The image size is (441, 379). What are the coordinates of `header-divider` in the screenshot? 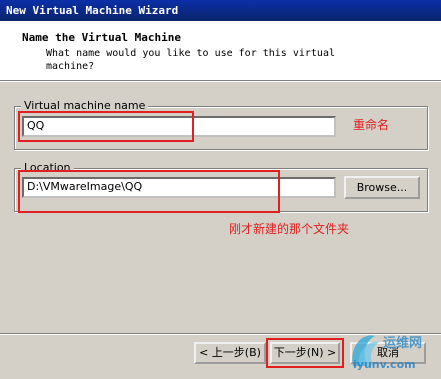 It's located at (220, 81).